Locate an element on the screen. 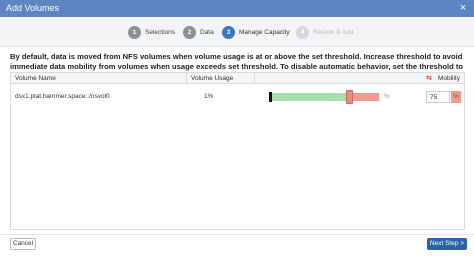  threshold-slider is located at coordinates (324, 97).